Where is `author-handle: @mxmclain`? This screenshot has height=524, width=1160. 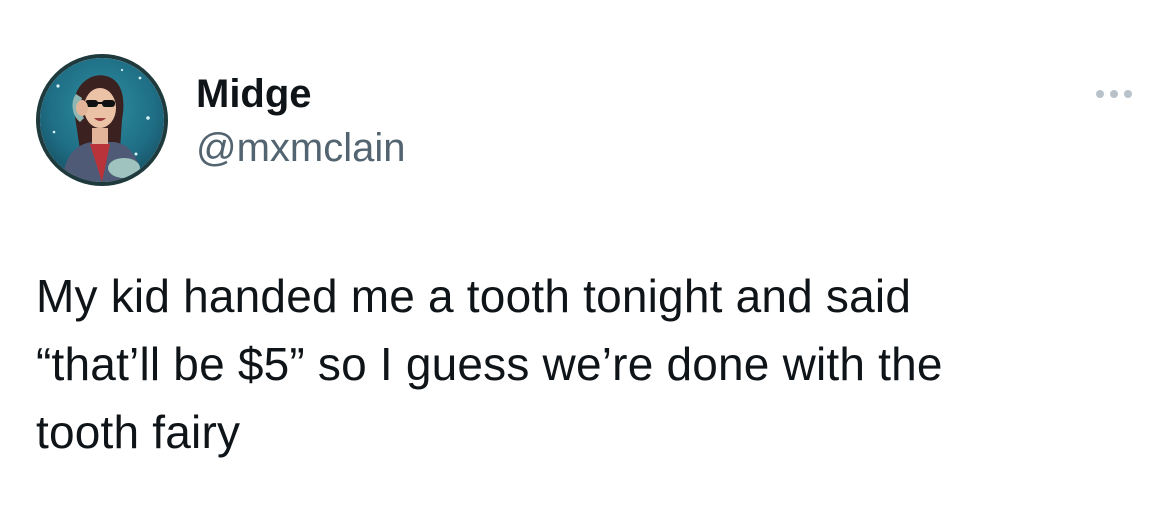
author-handle: @mxmclain is located at coordinates (301, 148).